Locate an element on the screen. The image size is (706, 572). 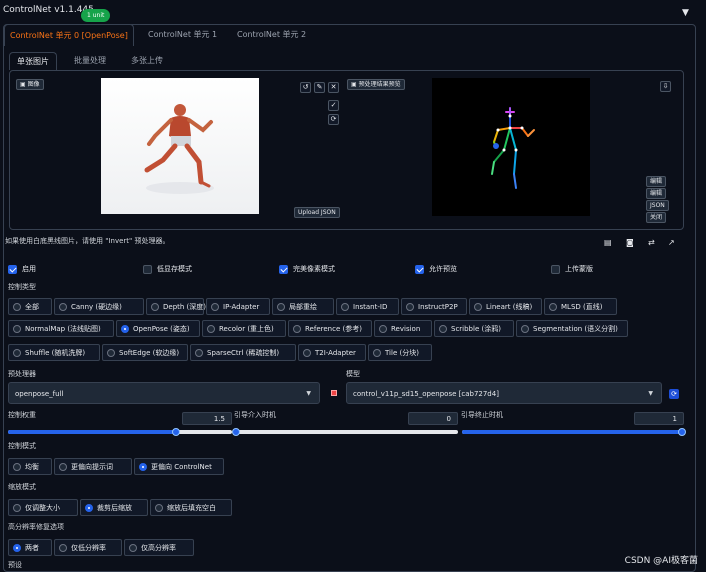
tab-unit-1: ControlNet 单元 1 is located at coordinates (182, 35).